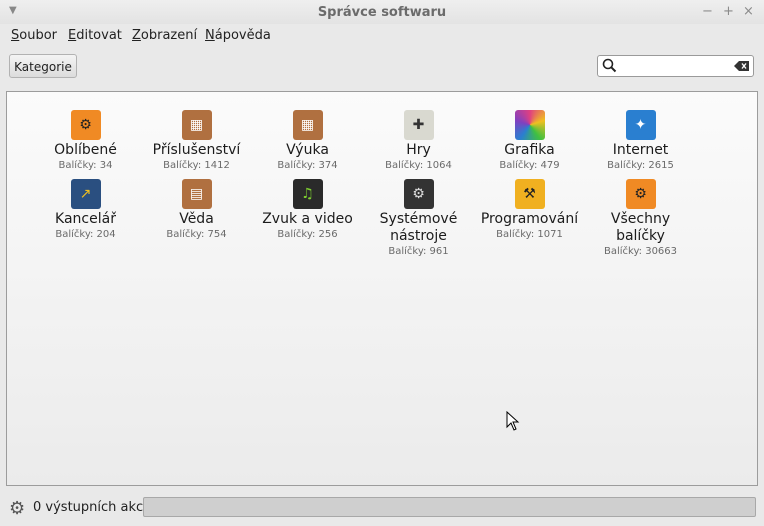 This screenshot has width=764, height=526. What do you see at coordinates (382, 36) in the screenshot?
I see `menu-bar: Soubor Editovat Zobrazení Nápověda` at bounding box center [382, 36].